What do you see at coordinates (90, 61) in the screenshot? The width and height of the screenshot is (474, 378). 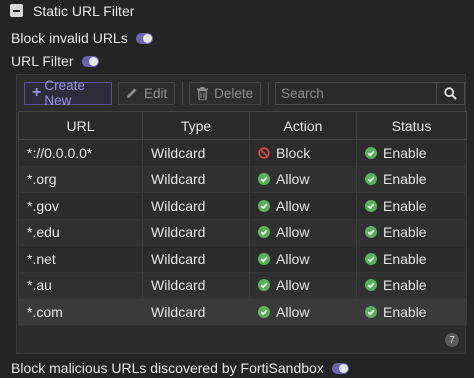 I see `url-filter-toggle` at bounding box center [90, 61].